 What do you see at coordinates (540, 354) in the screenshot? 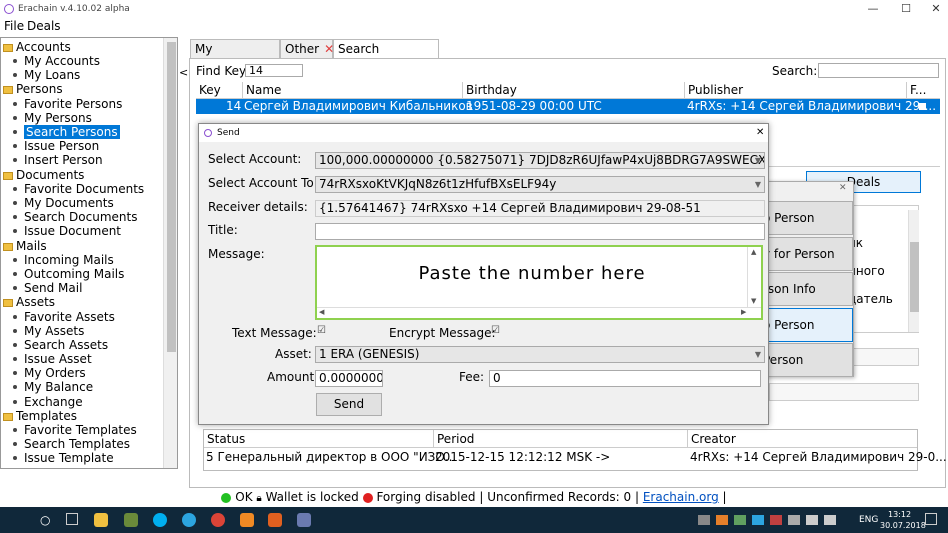
I see `asset-combo: 1 ERA (GENESIS) ▼` at bounding box center [540, 354].